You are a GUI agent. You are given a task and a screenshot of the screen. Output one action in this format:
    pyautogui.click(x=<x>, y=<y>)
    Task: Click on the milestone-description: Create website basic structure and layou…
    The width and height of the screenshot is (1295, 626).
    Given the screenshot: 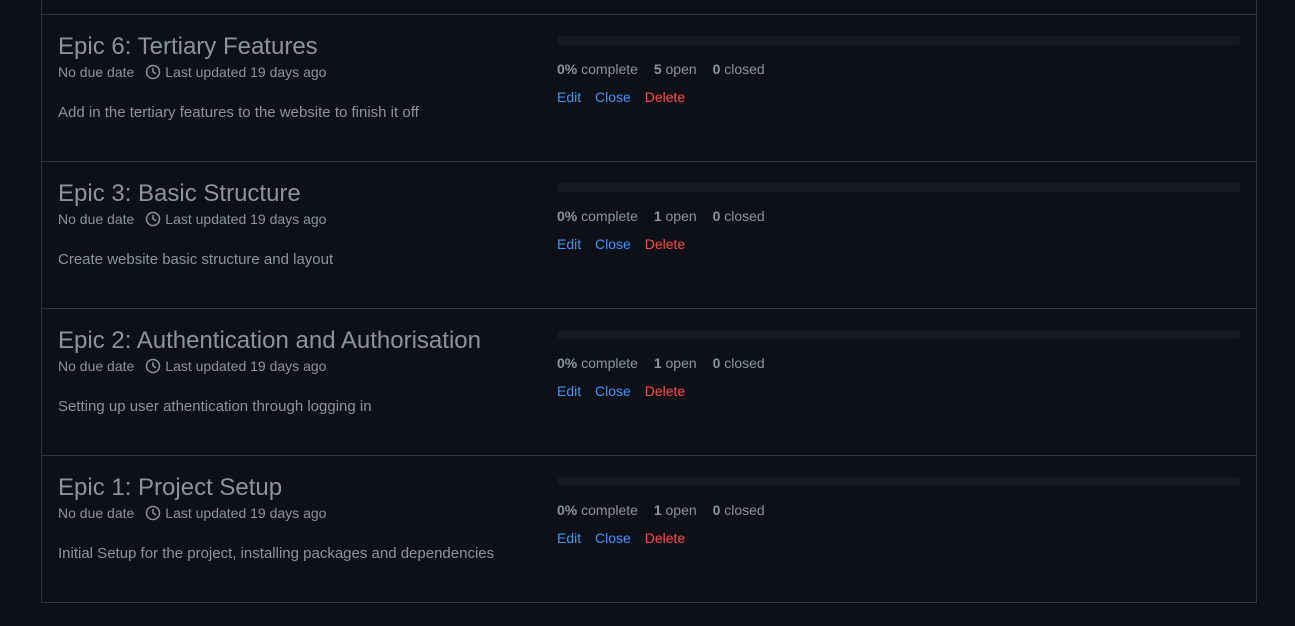 What is the action you would take?
    pyautogui.click(x=196, y=259)
    